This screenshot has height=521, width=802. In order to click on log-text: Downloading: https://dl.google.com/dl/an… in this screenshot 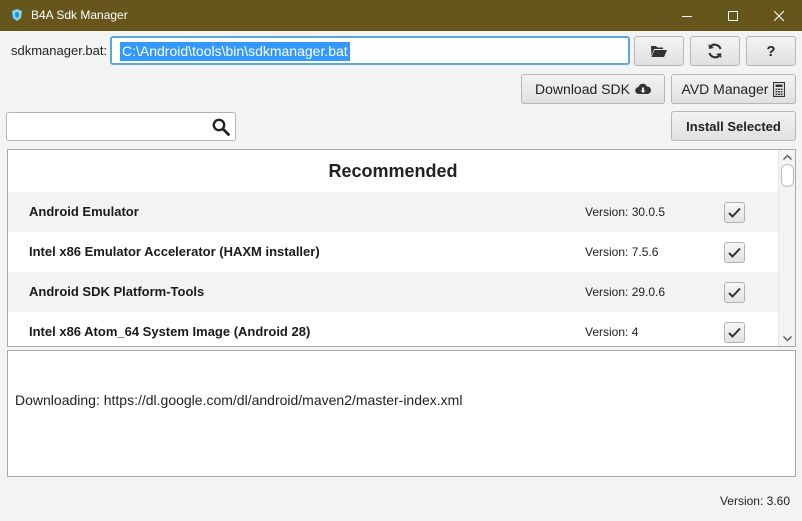, I will do `click(239, 400)`.